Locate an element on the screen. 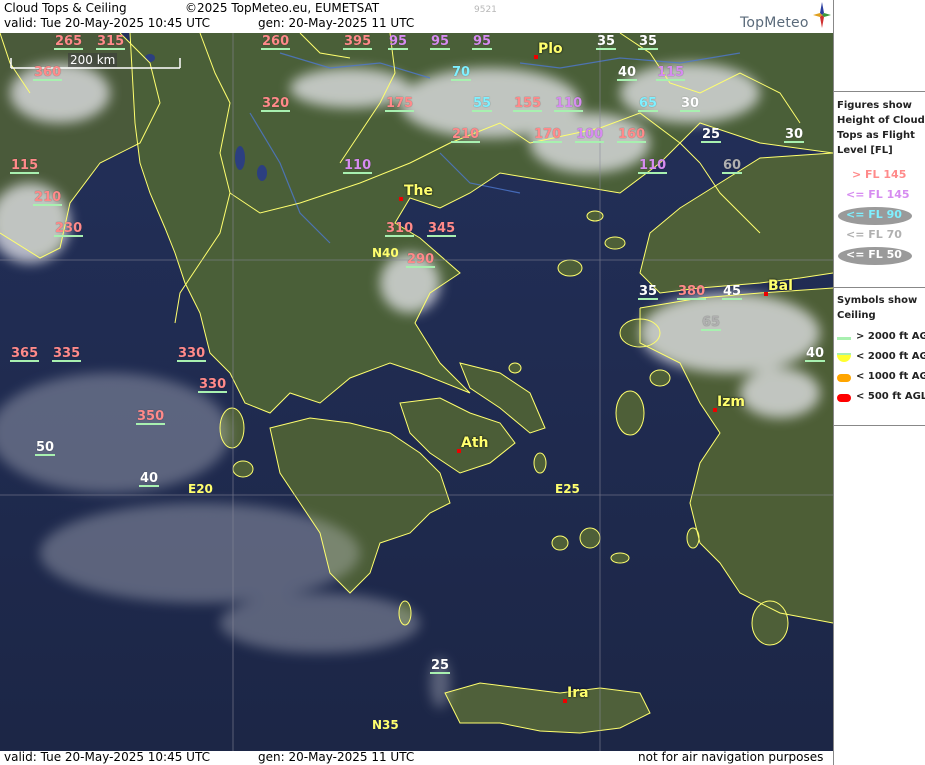 This screenshot has height=765, width=925. copyright-text: ©2025 TopMeteo.eu, EUMETSAT is located at coordinates (282, 8).